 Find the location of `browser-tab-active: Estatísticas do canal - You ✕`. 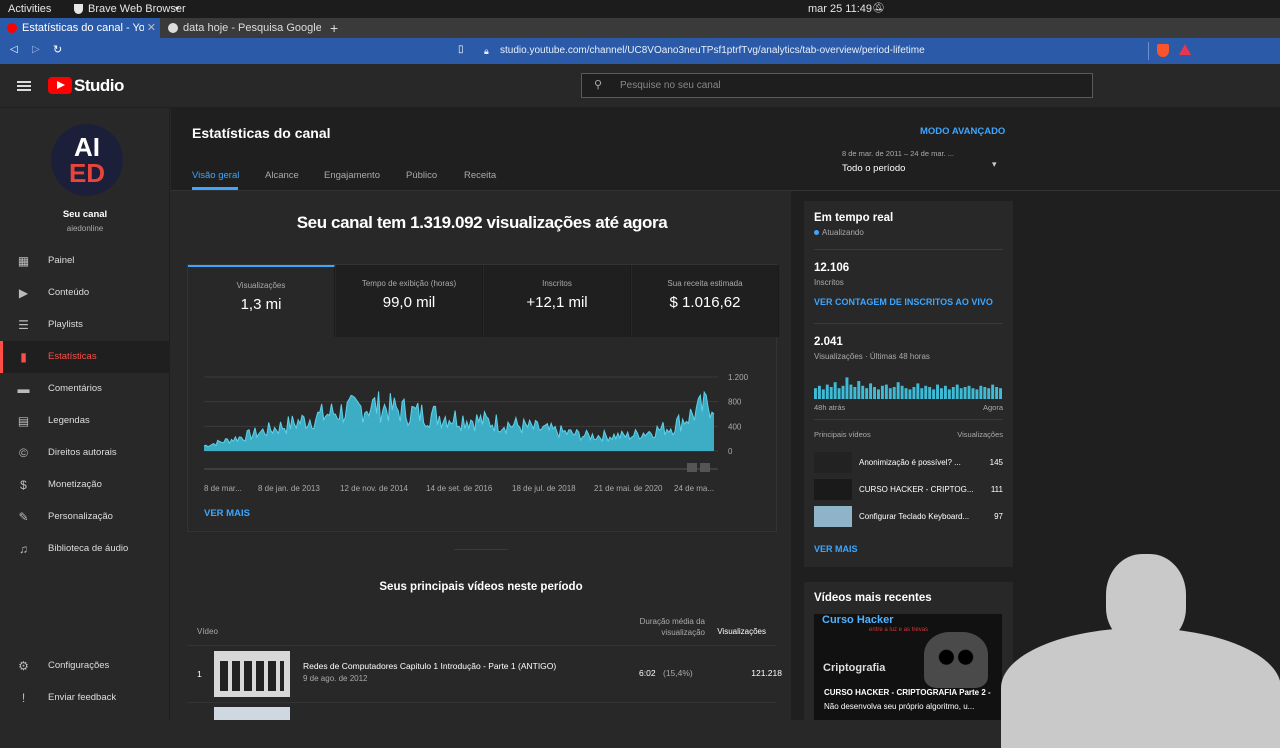

browser-tab-active: Estatísticas do canal - You ✕ is located at coordinates (80, 28).